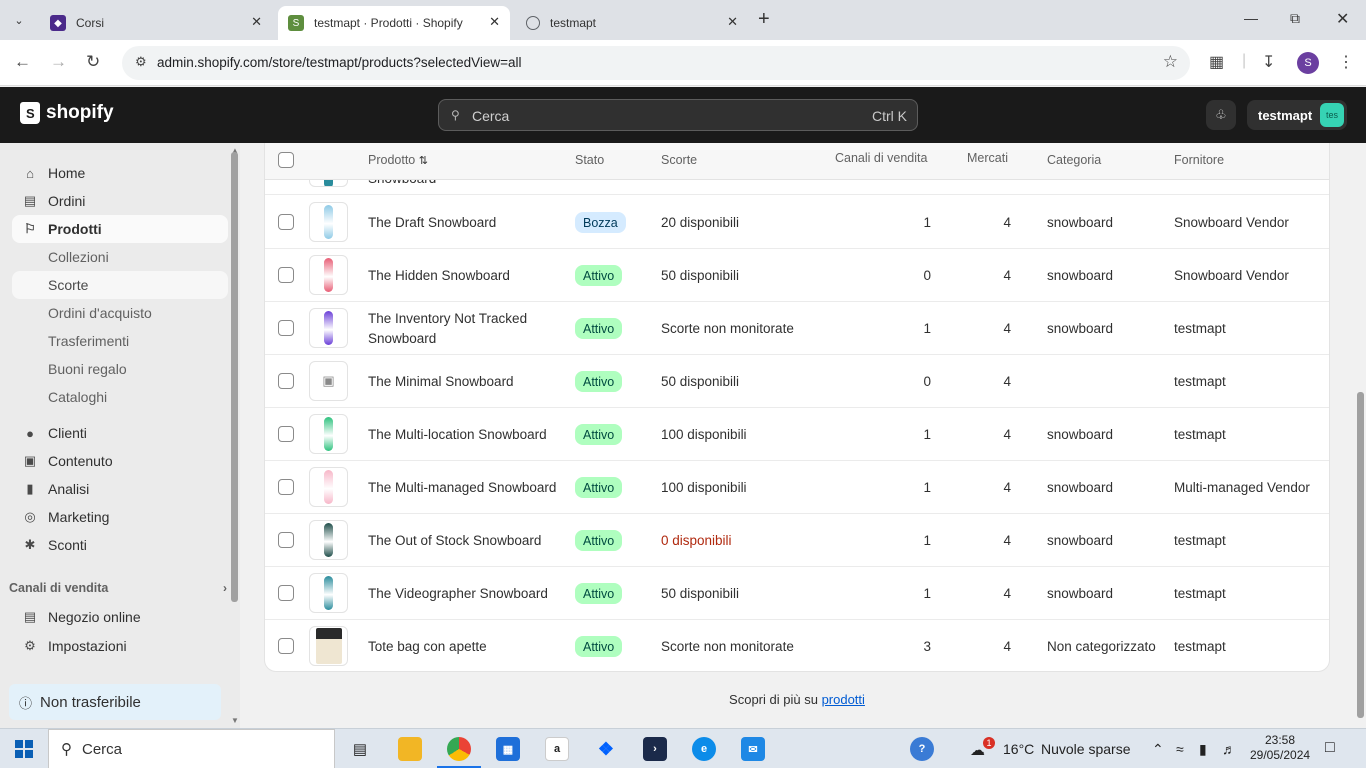 The width and height of the screenshot is (1366, 768). I want to click on restore-icon: ⧉, so click(1295, 18).